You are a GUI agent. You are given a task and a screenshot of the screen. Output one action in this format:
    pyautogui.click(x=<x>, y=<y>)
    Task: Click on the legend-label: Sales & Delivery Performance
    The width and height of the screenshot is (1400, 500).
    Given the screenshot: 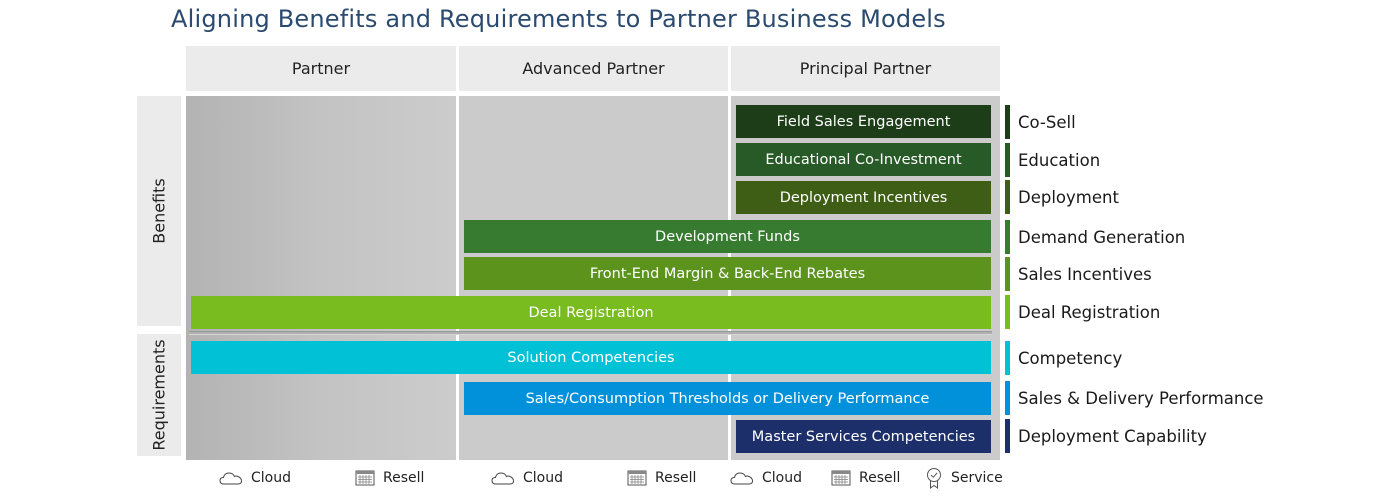 What is the action you would take?
    pyautogui.click(x=1141, y=398)
    